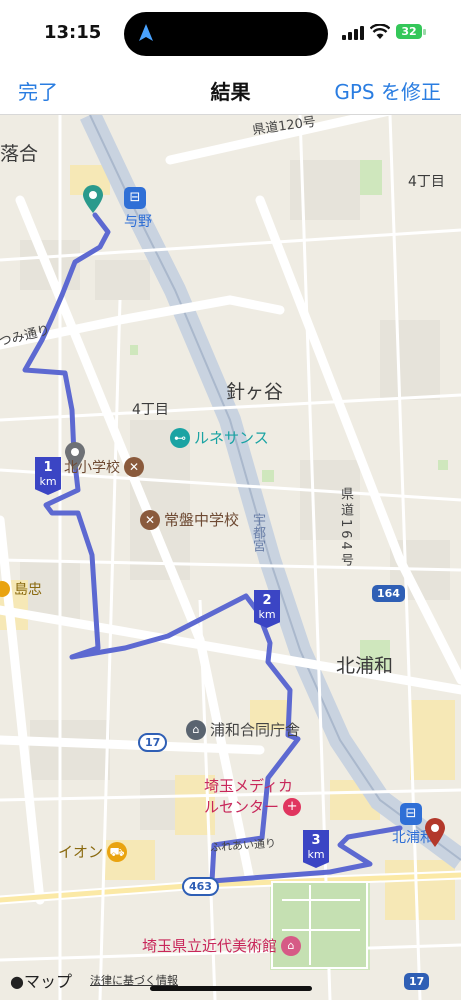 This screenshot has height=1000, width=461. Describe the element at coordinates (248, 786) in the screenshot. I see `poi-label: 埼玉メディカ` at that location.